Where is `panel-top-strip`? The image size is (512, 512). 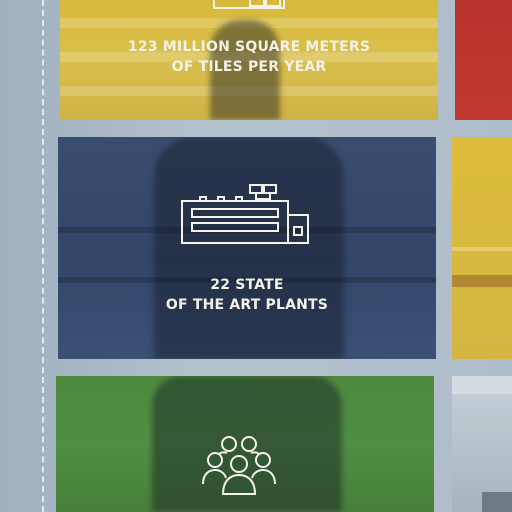
panel-top-strip is located at coordinates (482, 385).